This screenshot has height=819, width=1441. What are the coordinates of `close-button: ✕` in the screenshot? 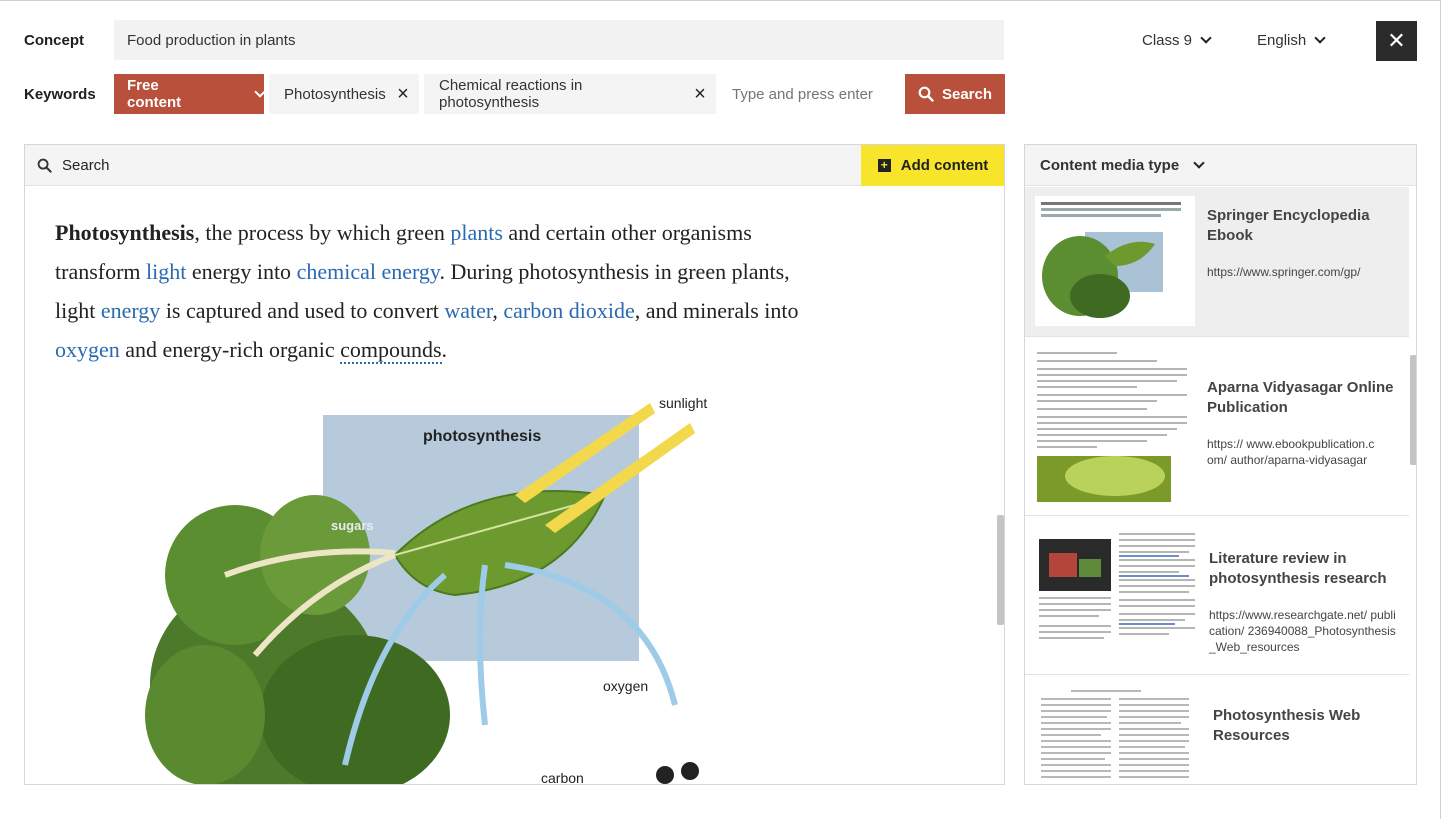 It's located at (1396, 41).